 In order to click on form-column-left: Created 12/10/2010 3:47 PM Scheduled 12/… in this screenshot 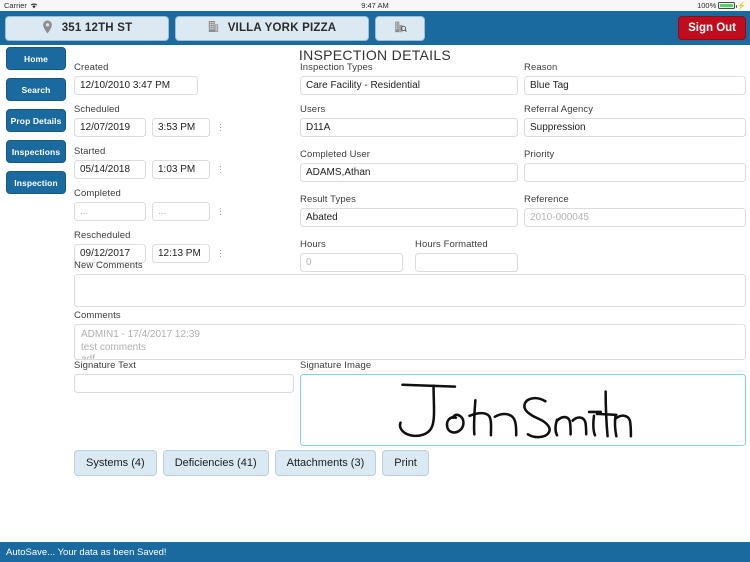, I will do `click(181, 167)`.